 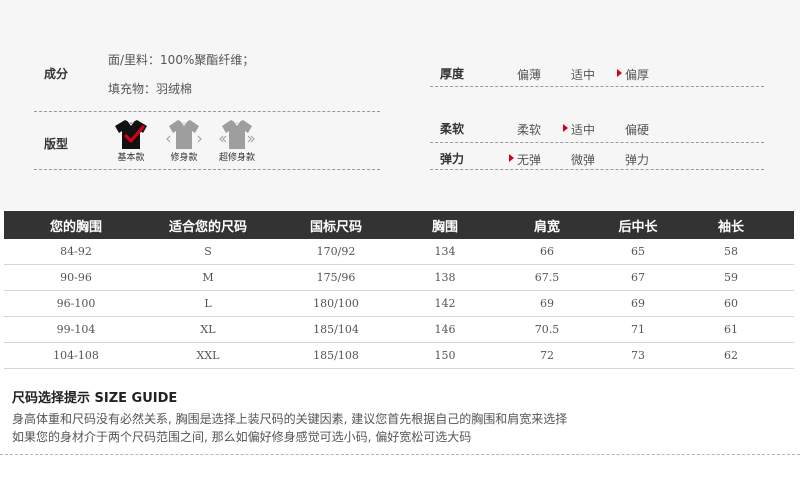 I want to click on softness-option-hard: 偏硬, so click(x=637, y=130).